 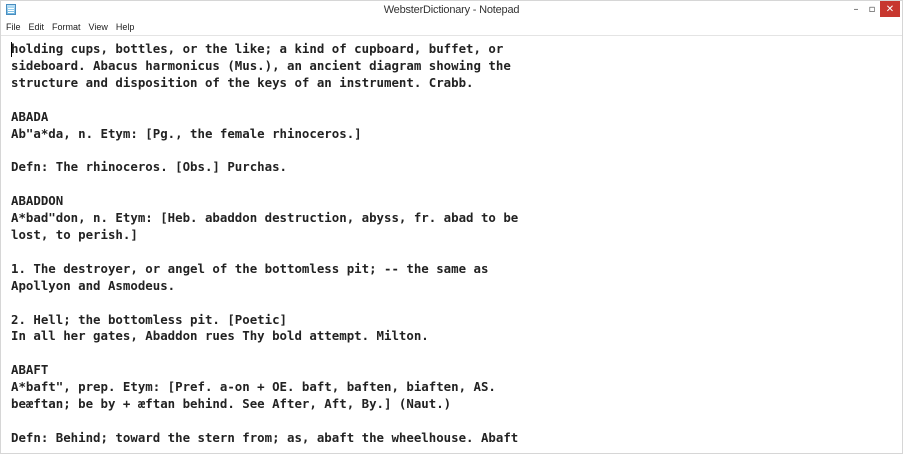 I want to click on menu-help: Help, so click(x=125, y=27).